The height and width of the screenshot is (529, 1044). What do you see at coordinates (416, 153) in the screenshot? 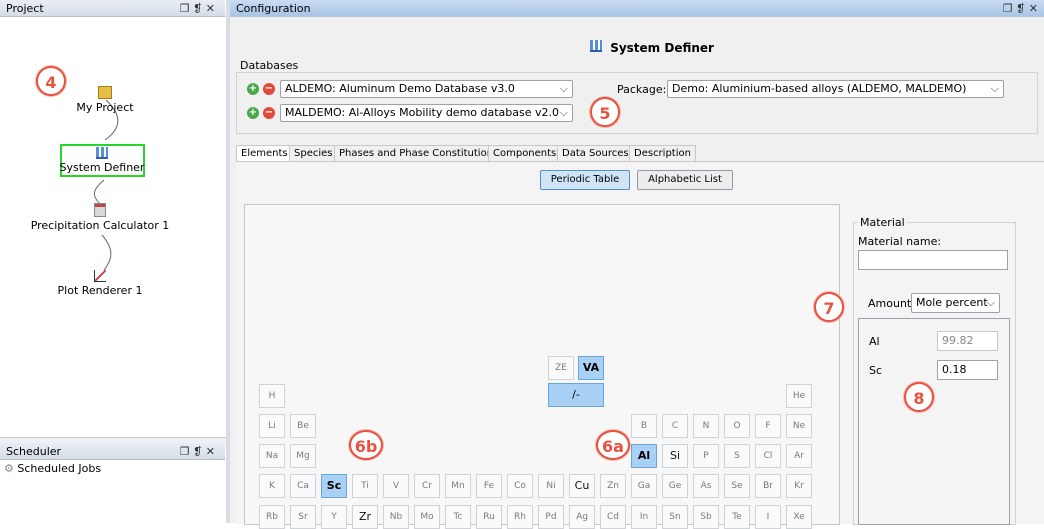
I see `tab-phases: Phases and Phase Constitution` at bounding box center [416, 153].